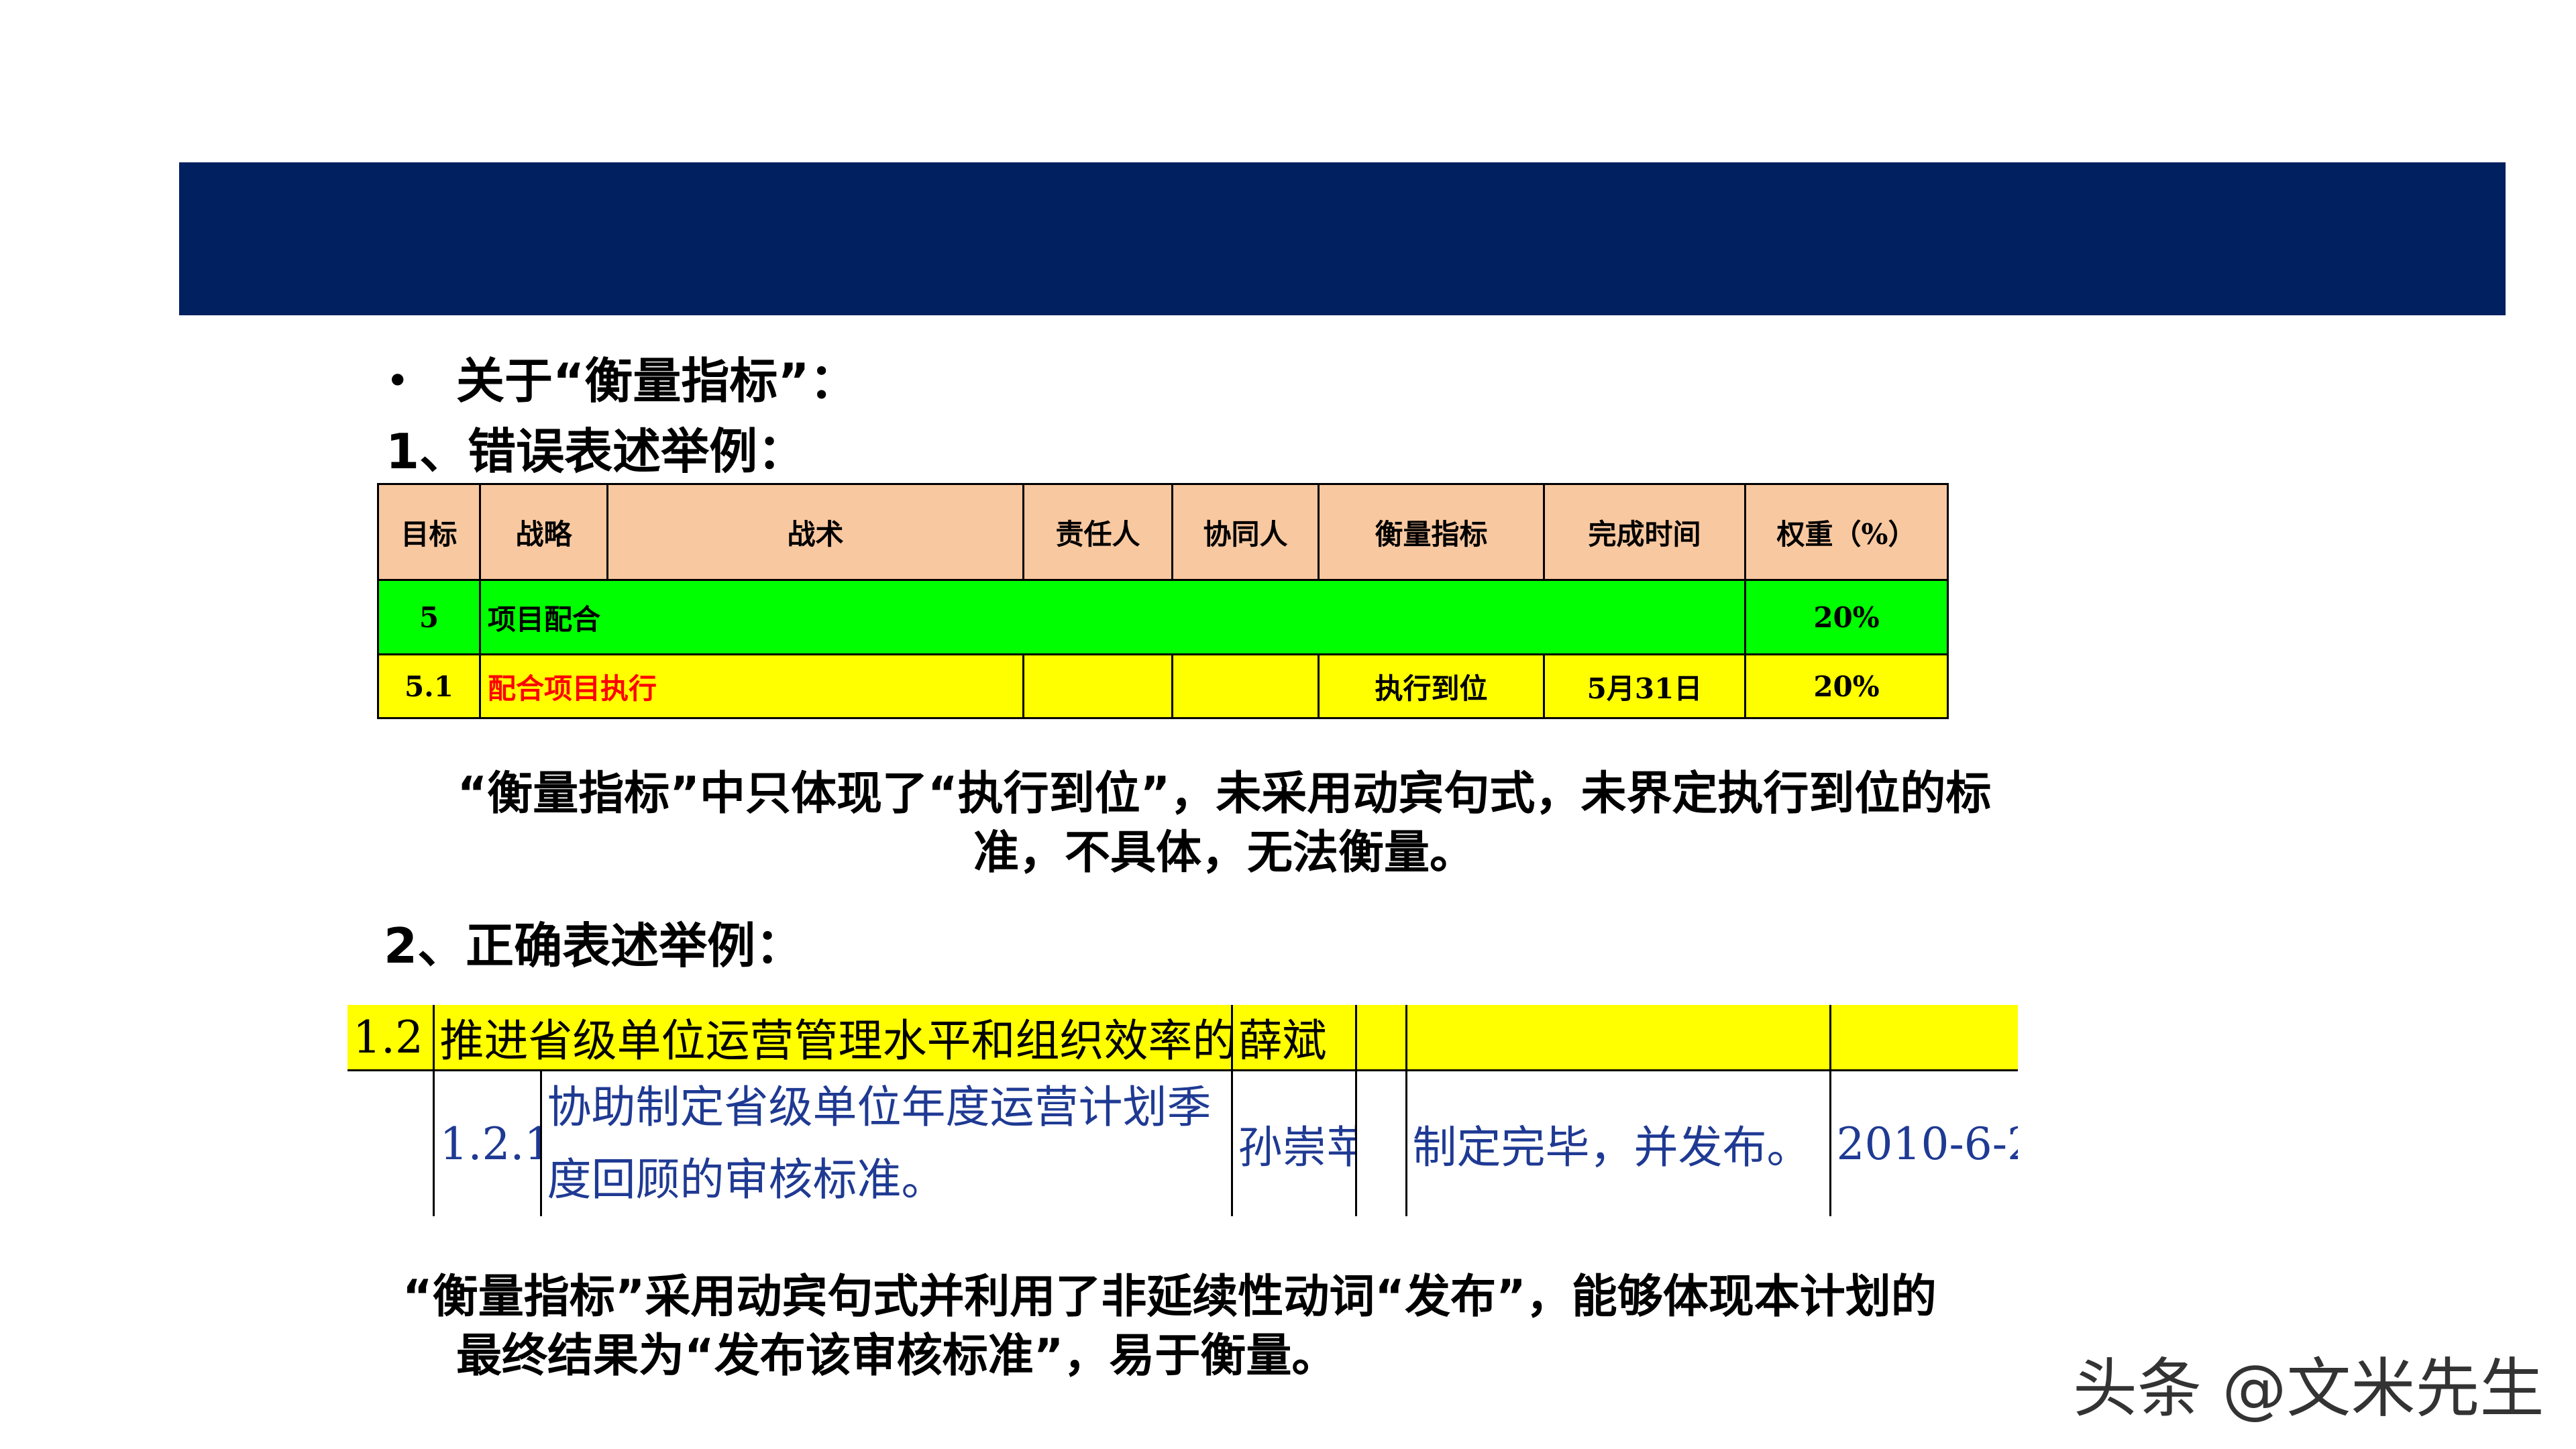 Image resolution: width=2576 pixels, height=1449 pixels. Describe the element at coordinates (1169, 1297) in the screenshot. I see `comment2-line1: “衡量指标”采用动宾句式并利用了非延续性动词“发布”，能够体现本计划的` at that location.